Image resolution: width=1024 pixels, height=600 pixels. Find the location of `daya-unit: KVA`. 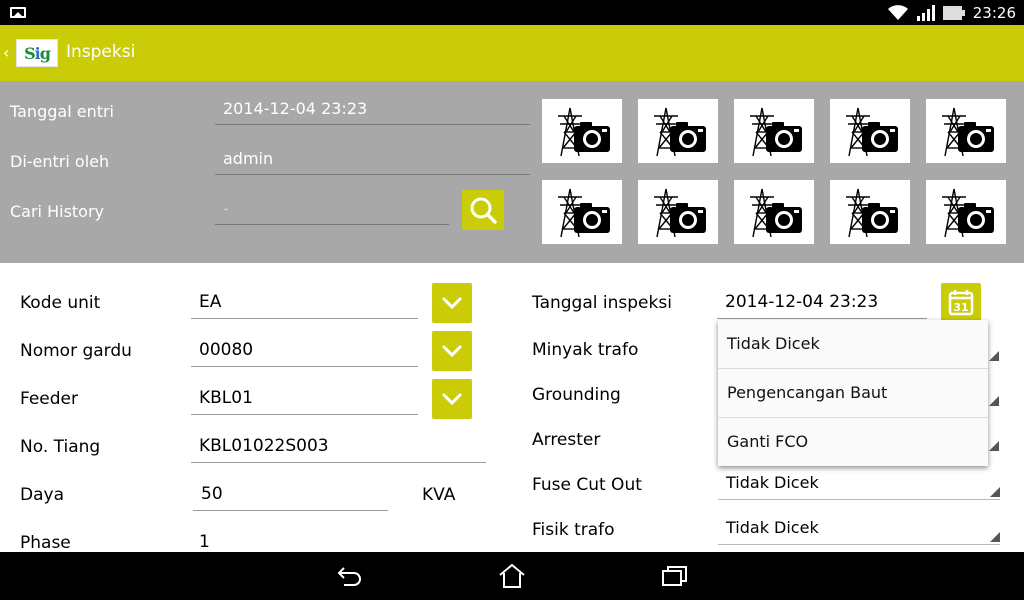

daya-unit: KVA is located at coordinates (439, 495).